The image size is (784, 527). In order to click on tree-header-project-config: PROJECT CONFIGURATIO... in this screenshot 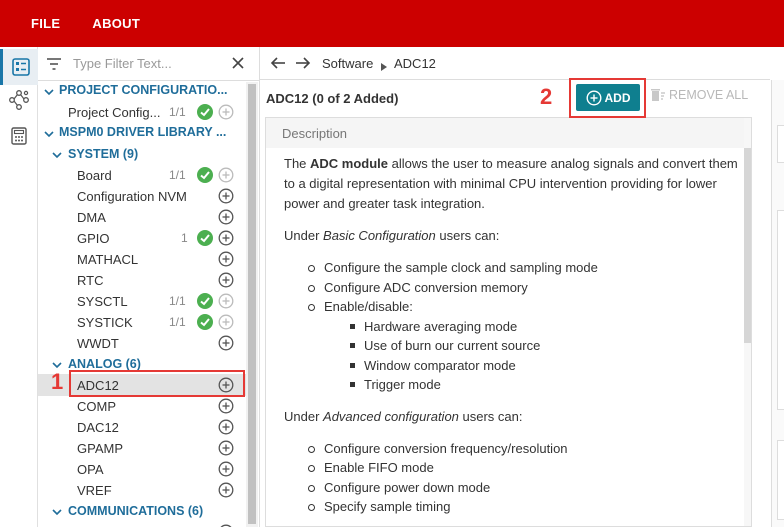, I will do `click(143, 91)`.